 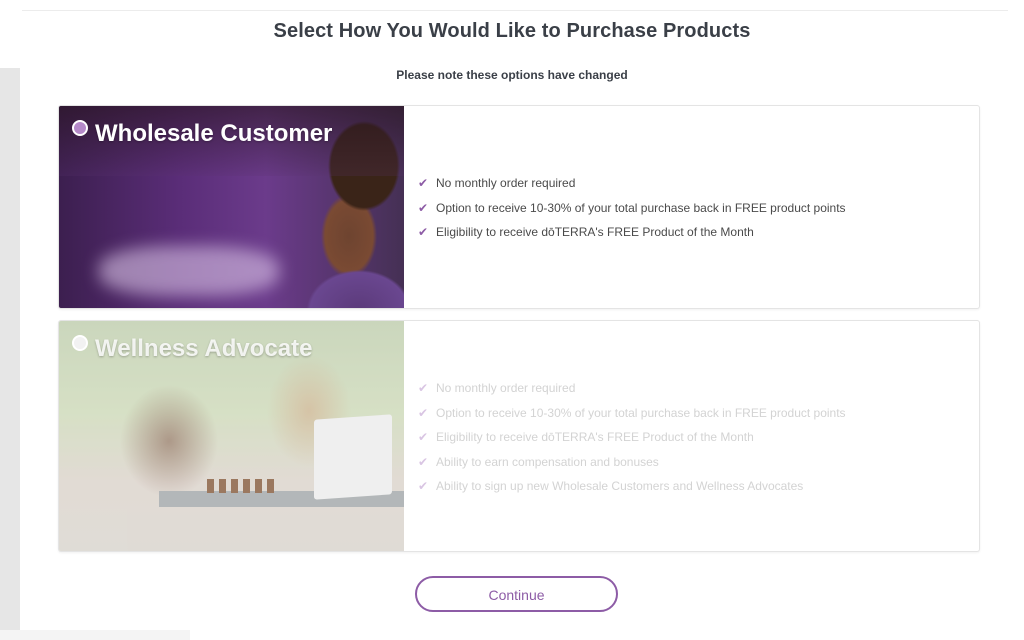 What do you see at coordinates (95, 635) in the screenshot?
I see `bottom-strip` at bounding box center [95, 635].